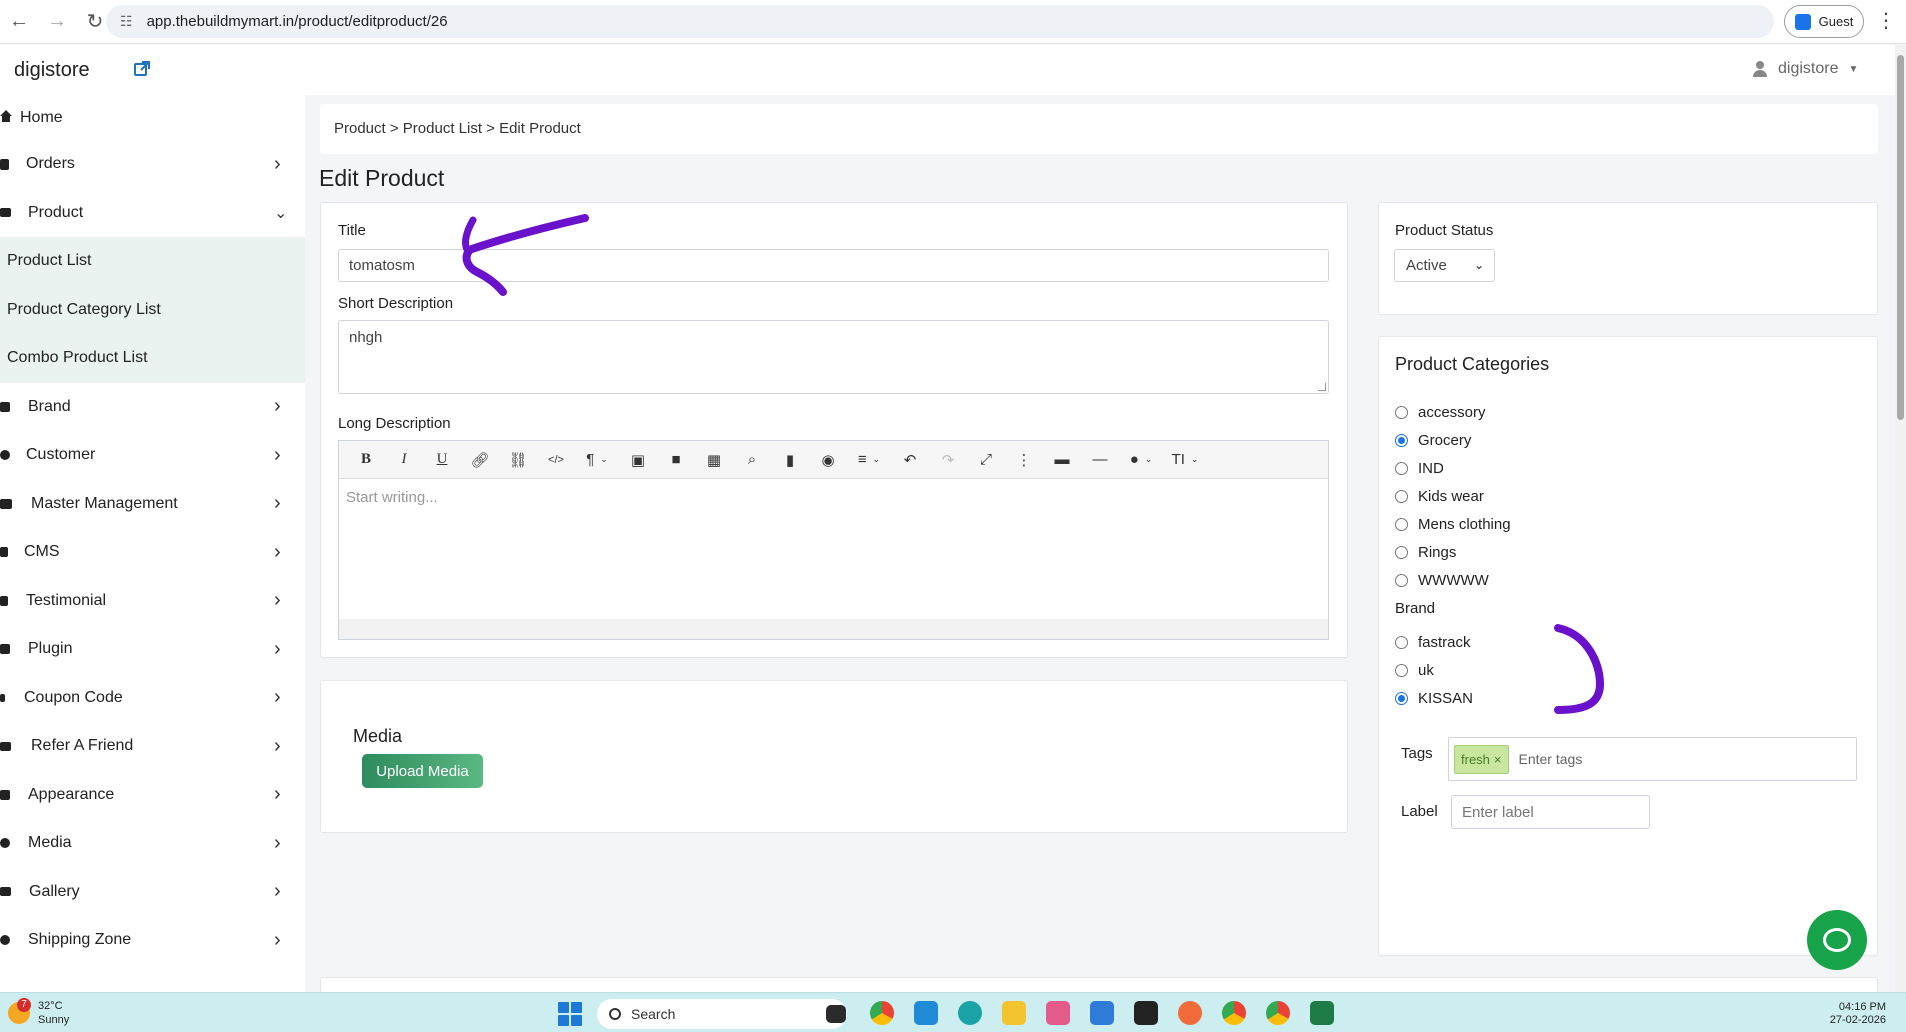  What do you see at coordinates (1100, 460) in the screenshot?
I see `horizontal-rule-icon: —` at bounding box center [1100, 460].